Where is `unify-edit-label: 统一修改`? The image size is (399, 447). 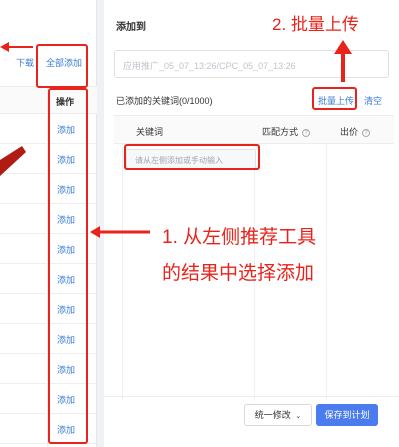 unify-edit-label: 统一修改 is located at coordinates (272, 415).